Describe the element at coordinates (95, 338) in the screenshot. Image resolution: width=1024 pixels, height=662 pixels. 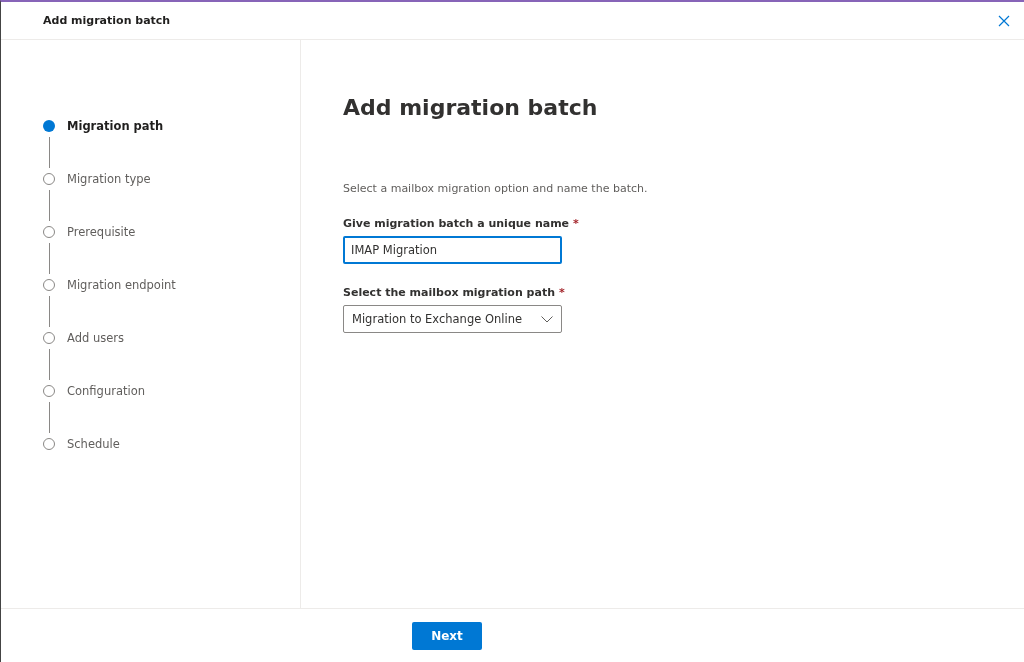
I see `step-label: Add users` at that location.